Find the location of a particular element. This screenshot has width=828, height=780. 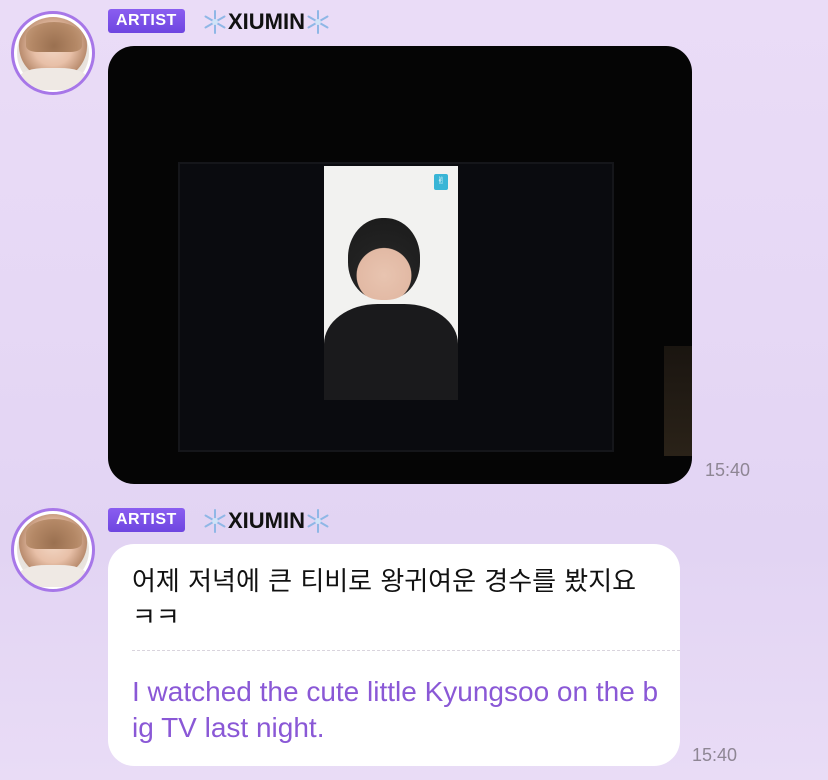

person-body is located at coordinates (391, 352).